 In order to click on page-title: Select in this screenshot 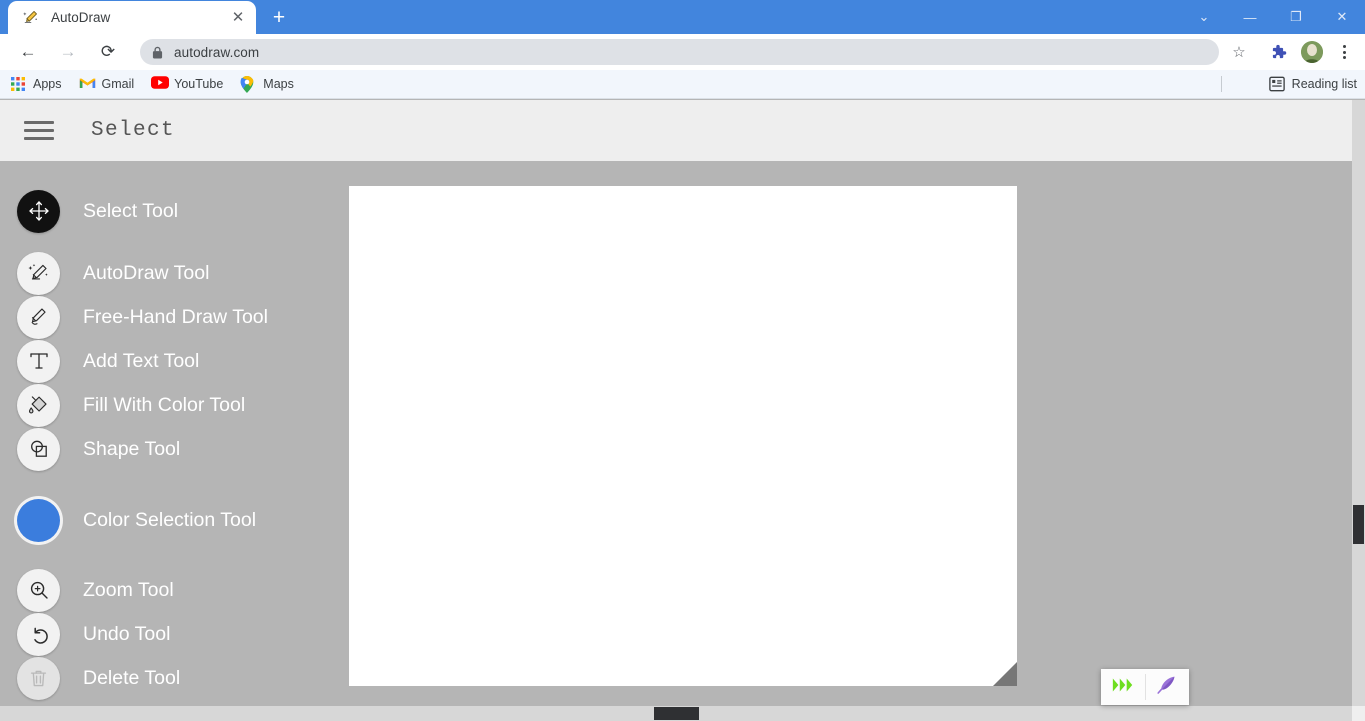, I will do `click(133, 130)`.